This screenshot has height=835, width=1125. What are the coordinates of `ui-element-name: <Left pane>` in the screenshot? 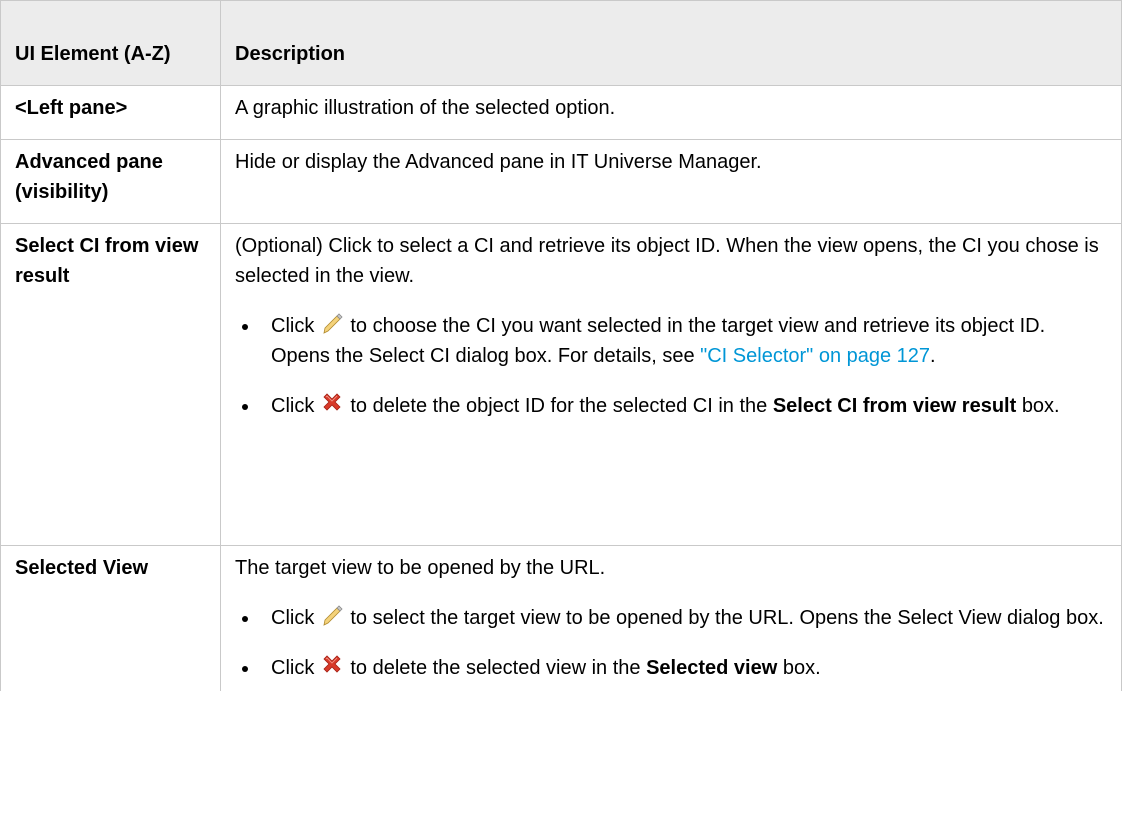 It's located at (110, 112).